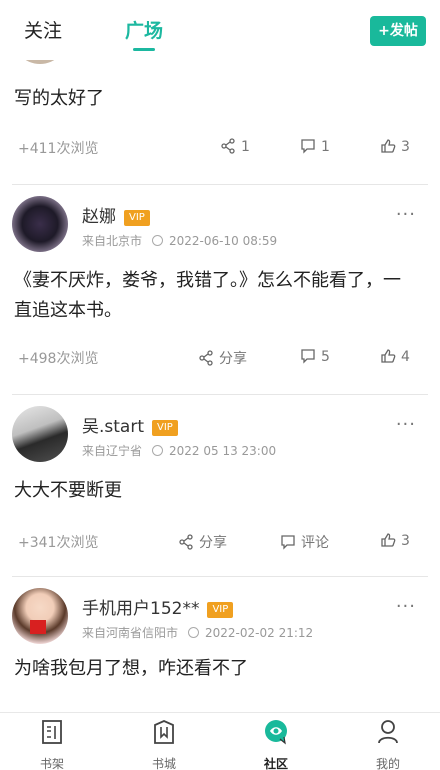 The height and width of the screenshot is (770, 440). Describe the element at coordinates (43, 29) in the screenshot. I see `tab-follow: 关注` at that location.